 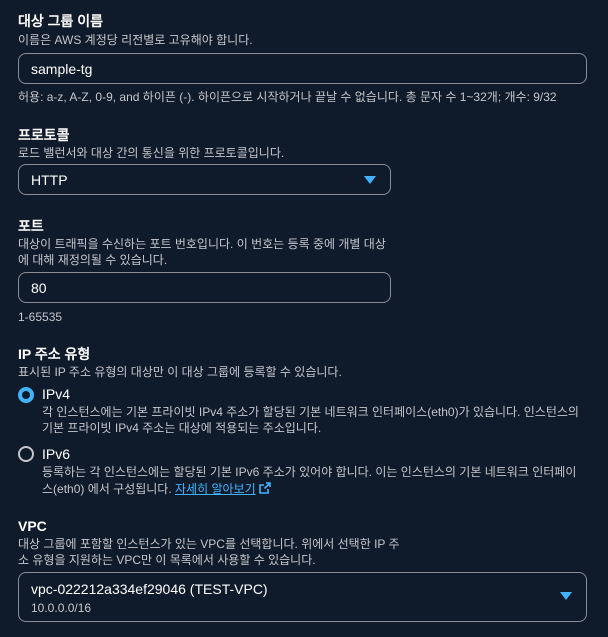 What do you see at coordinates (204, 179) in the screenshot?
I see `protocol-select: HTTP` at bounding box center [204, 179].